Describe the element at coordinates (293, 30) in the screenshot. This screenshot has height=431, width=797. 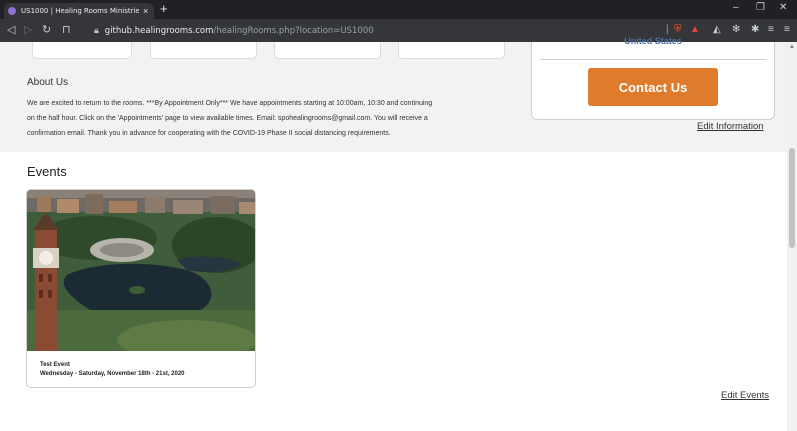
I see `url-path: /healingRooms.php?location=US1000` at that location.